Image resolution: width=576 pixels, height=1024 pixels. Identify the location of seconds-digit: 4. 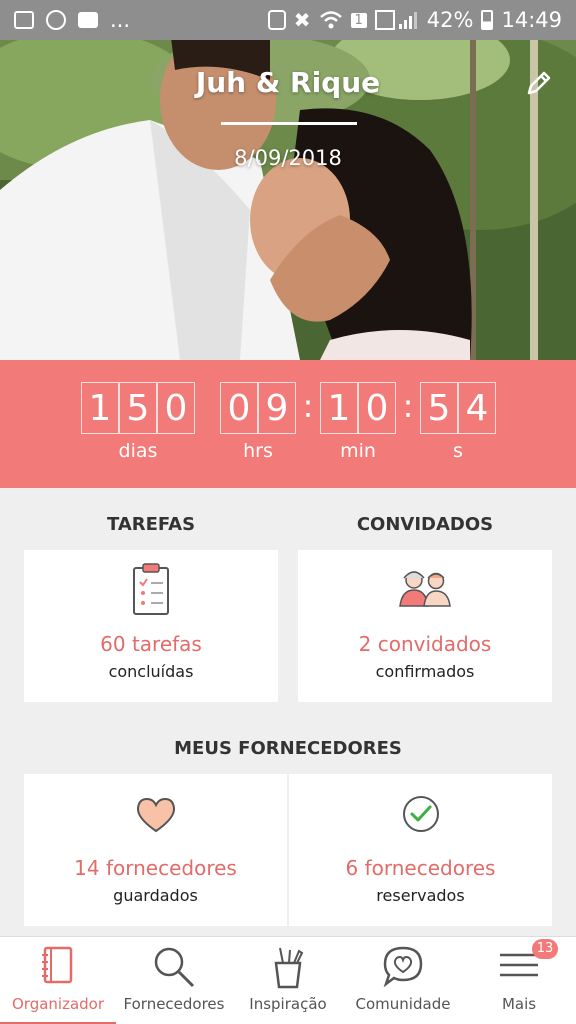
(477, 408).